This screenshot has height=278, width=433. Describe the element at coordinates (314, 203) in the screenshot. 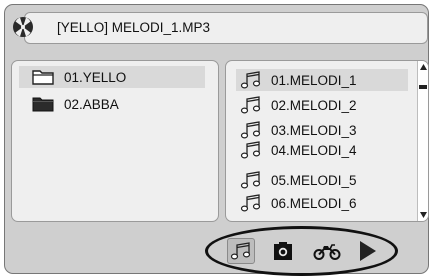

I see `file-label: 06.MELODI_6` at that location.